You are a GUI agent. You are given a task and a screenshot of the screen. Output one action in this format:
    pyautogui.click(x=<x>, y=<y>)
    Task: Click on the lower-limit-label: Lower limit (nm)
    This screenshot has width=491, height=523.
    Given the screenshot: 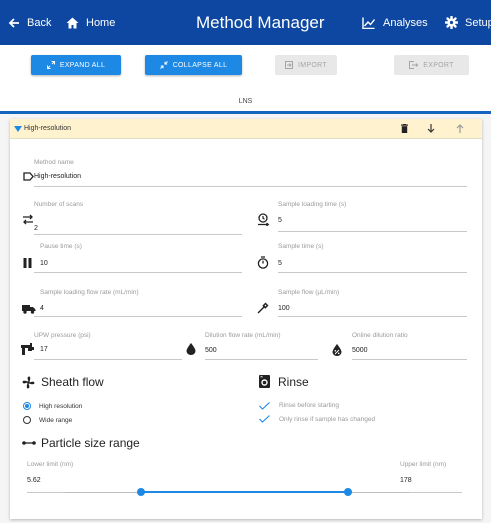 What is the action you would take?
    pyautogui.click(x=50, y=464)
    